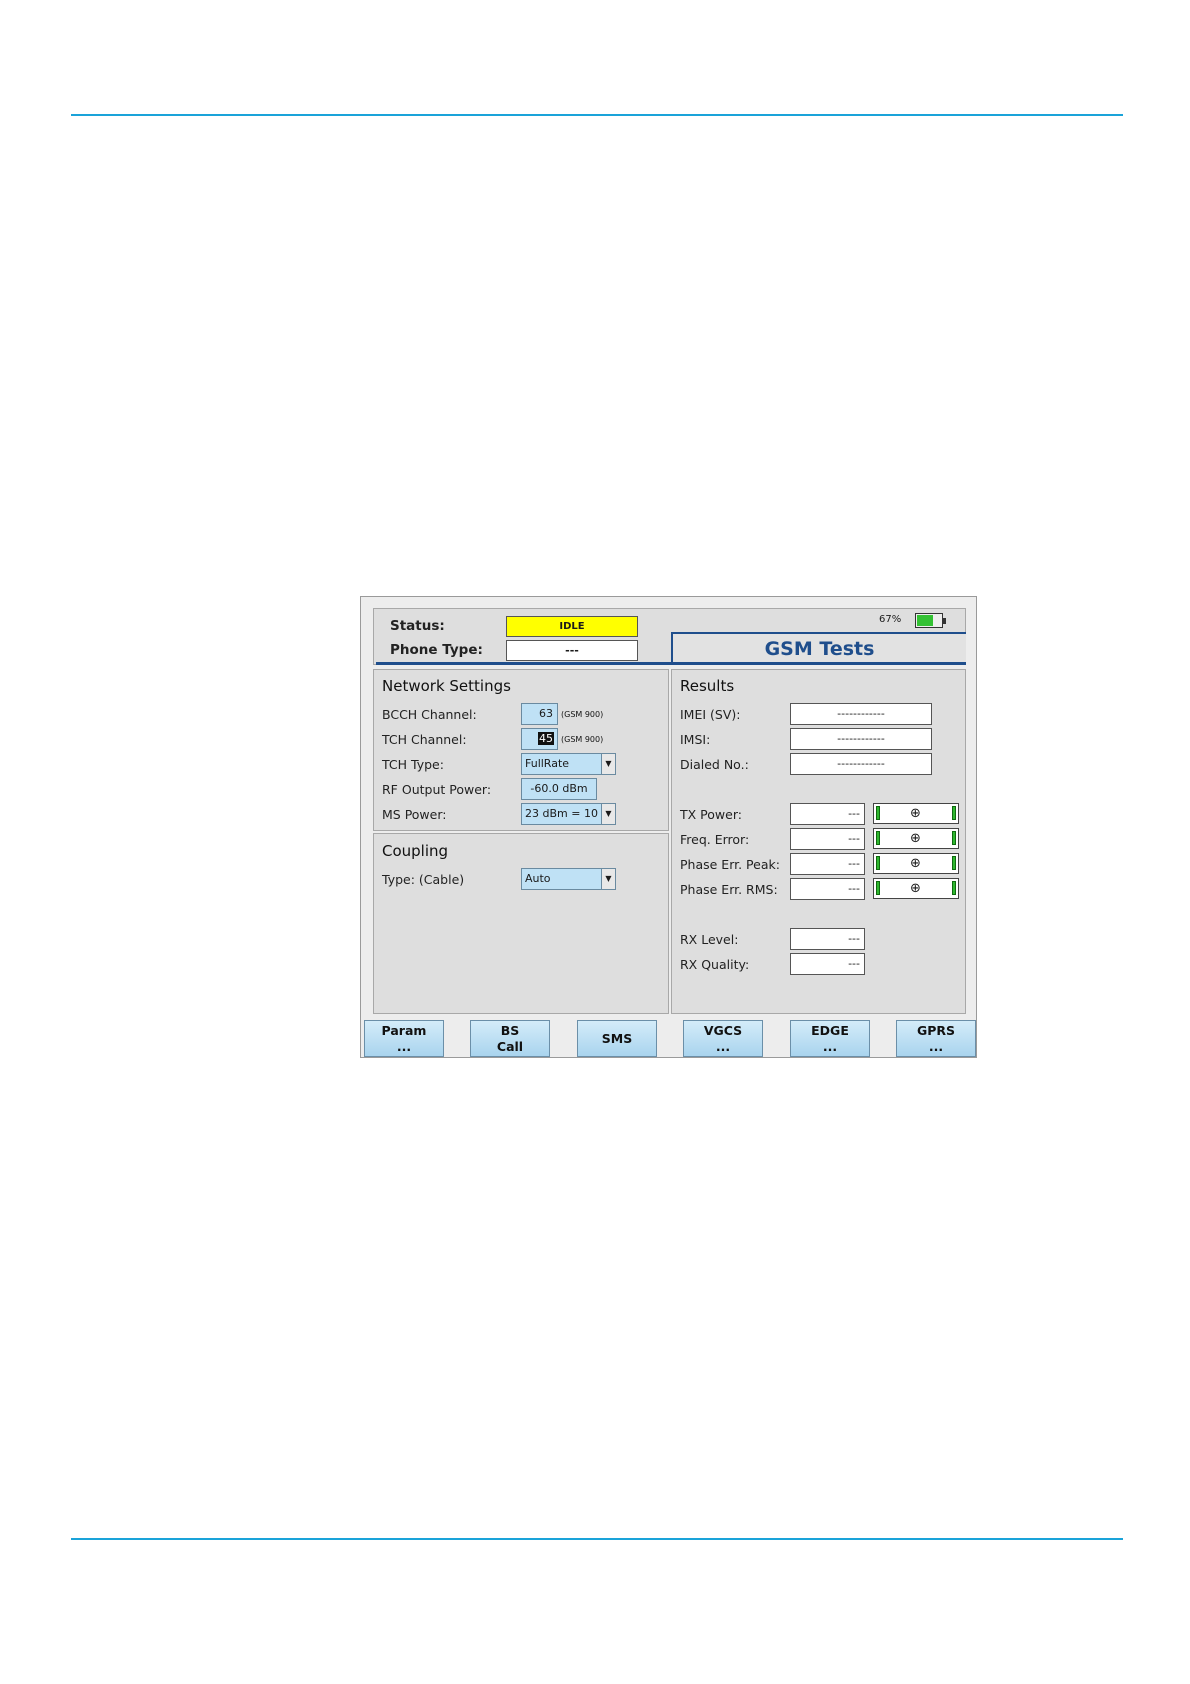  I want to click on battery-icon, so click(930, 620).